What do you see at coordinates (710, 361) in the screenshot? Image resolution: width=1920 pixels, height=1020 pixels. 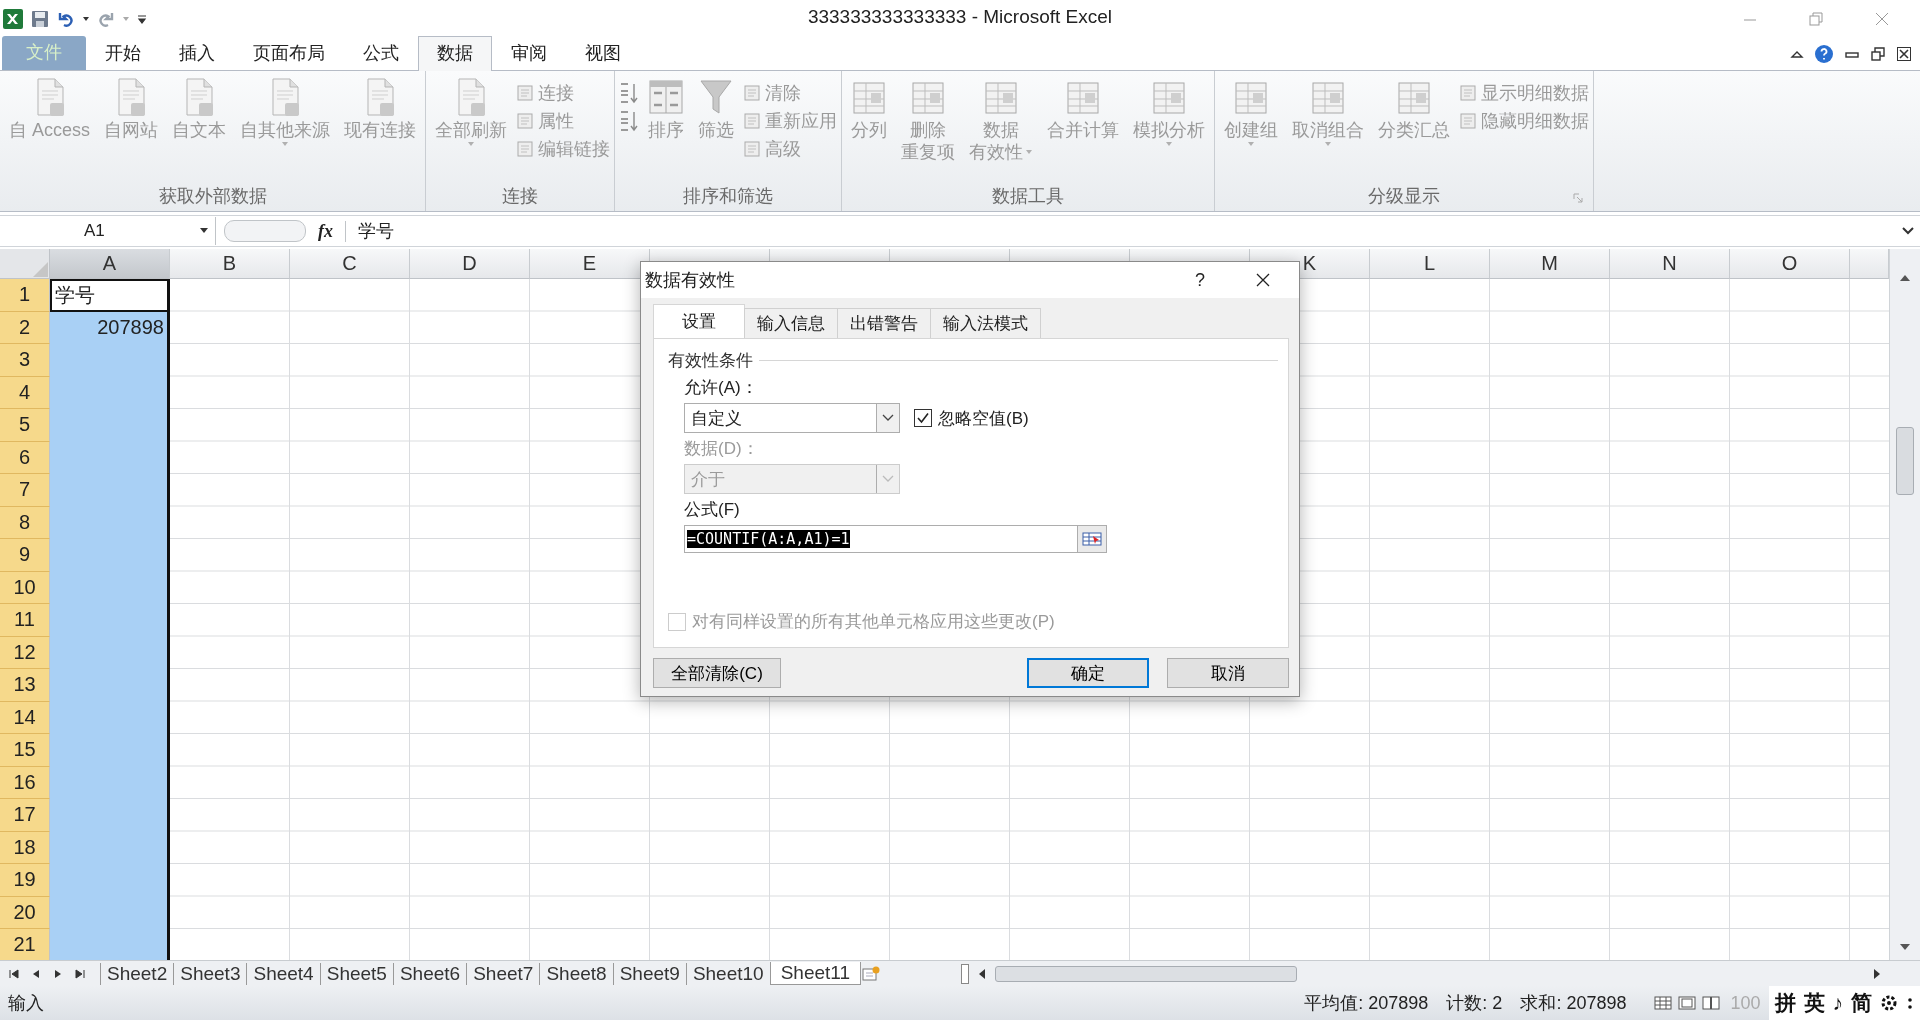 I see `section-heading: 有效性条件` at bounding box center [710, 361].